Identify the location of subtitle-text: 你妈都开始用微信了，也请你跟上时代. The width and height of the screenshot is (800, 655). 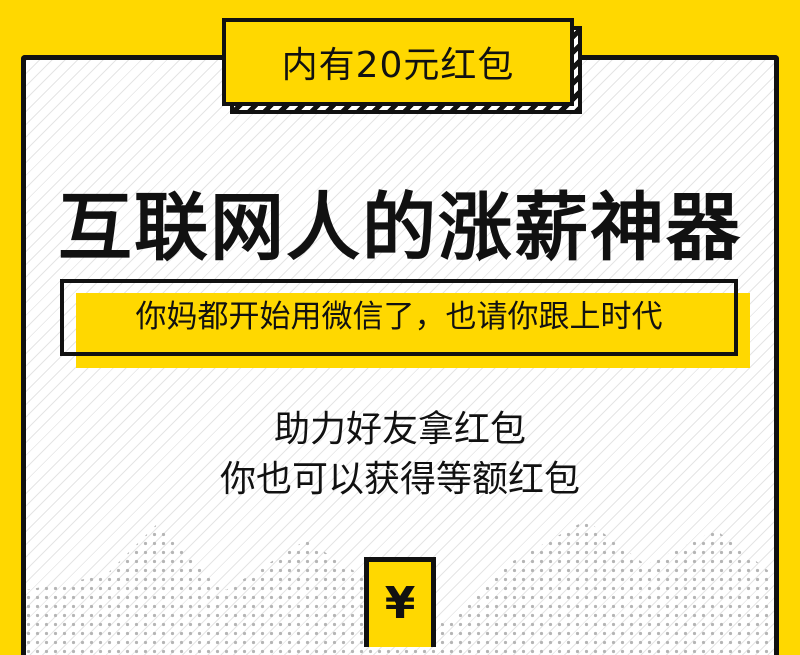
(399, 317).